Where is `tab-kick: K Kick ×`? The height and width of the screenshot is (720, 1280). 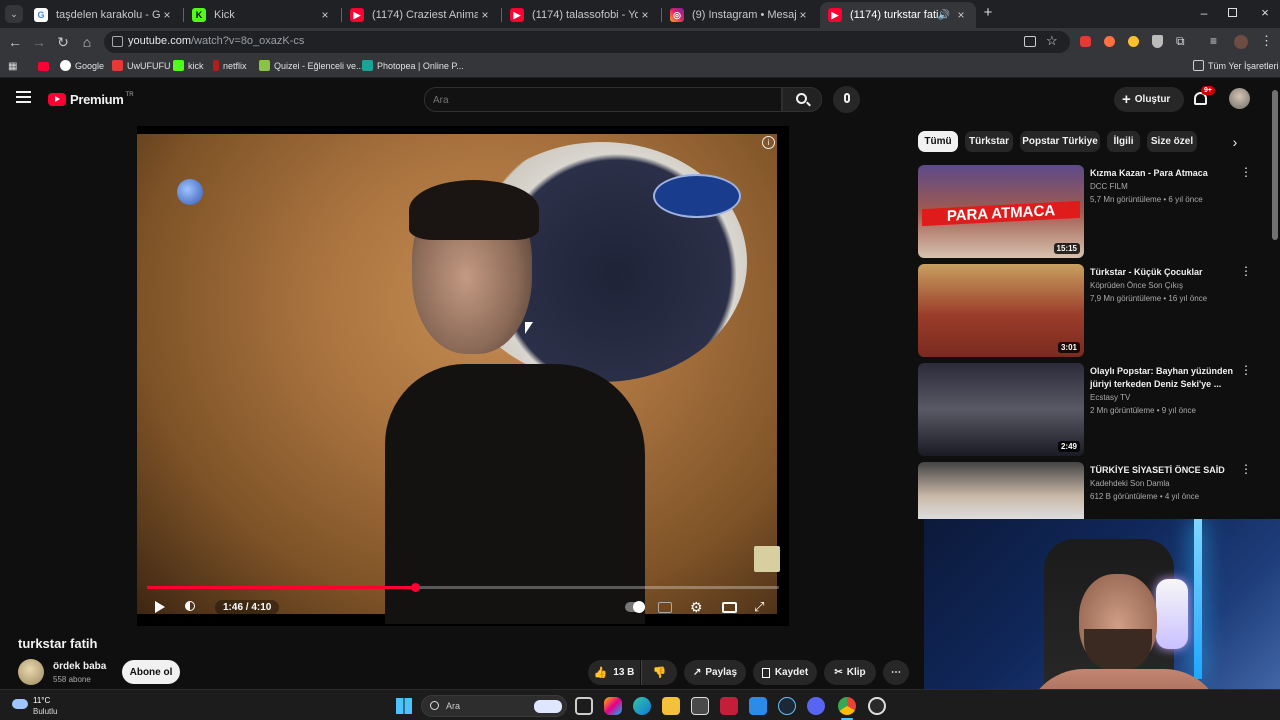 tab-kick: K Kick × is located at coordinates (262, 15).